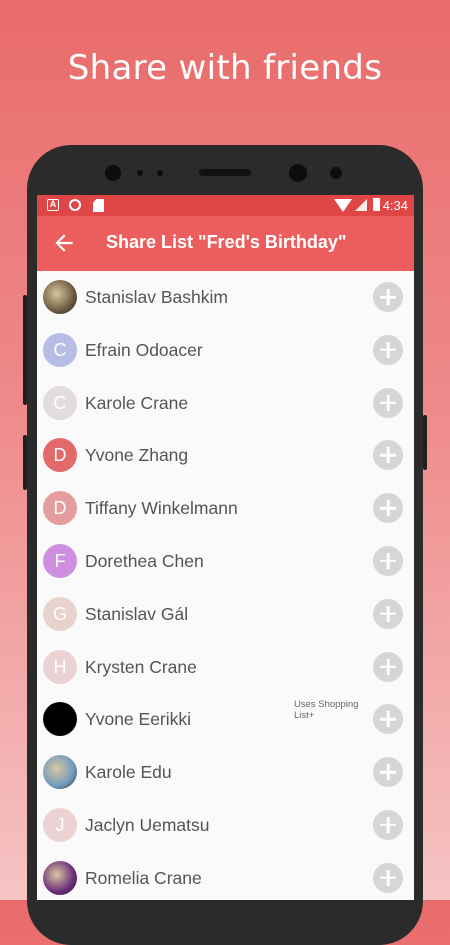 The height and width of the screenshot is (945, 450). I want to click on avatar-initial: F, so click(60, 560).